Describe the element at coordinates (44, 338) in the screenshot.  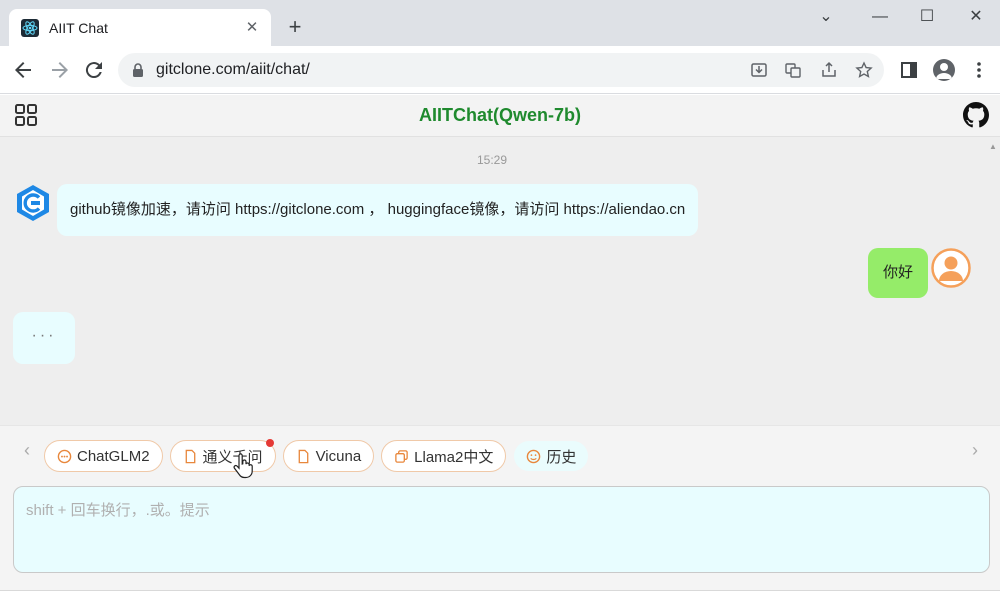
I see `typing-indicator: ···` at that location.